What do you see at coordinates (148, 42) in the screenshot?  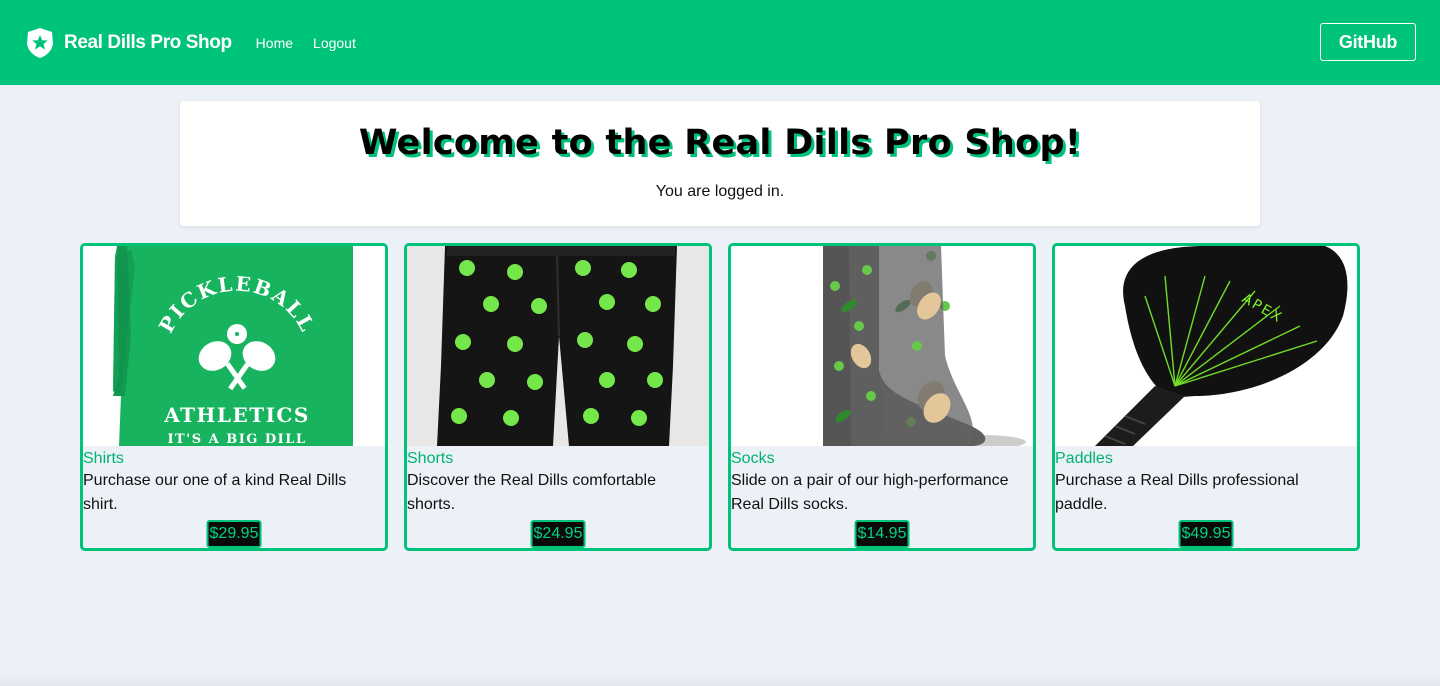 I see `brand-name: Real Dills Pro Shop` at bounding box center [148, 42].